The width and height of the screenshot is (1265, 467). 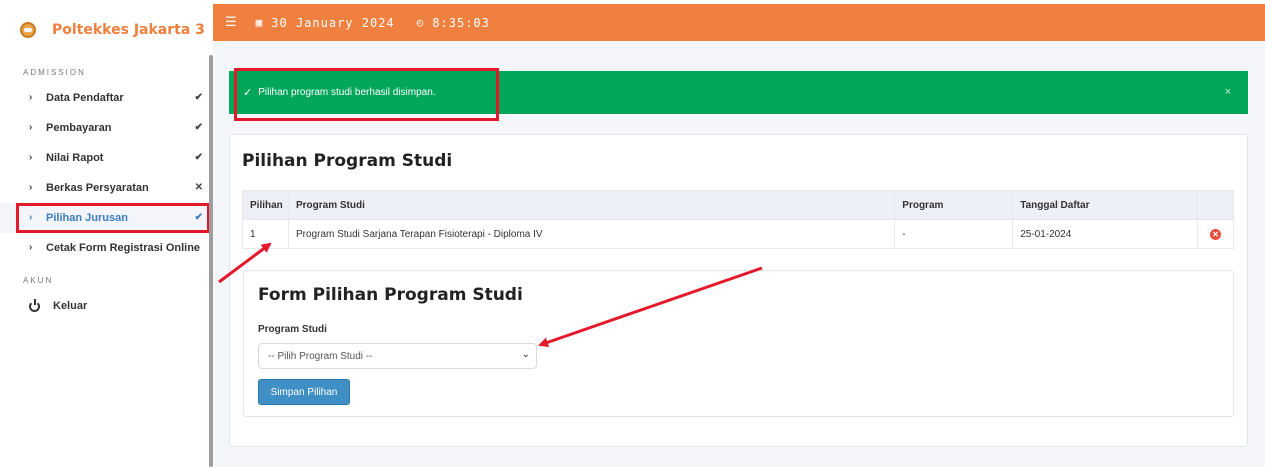 I want to click on cell-pilihan: 1, so click(x=265, y=234).